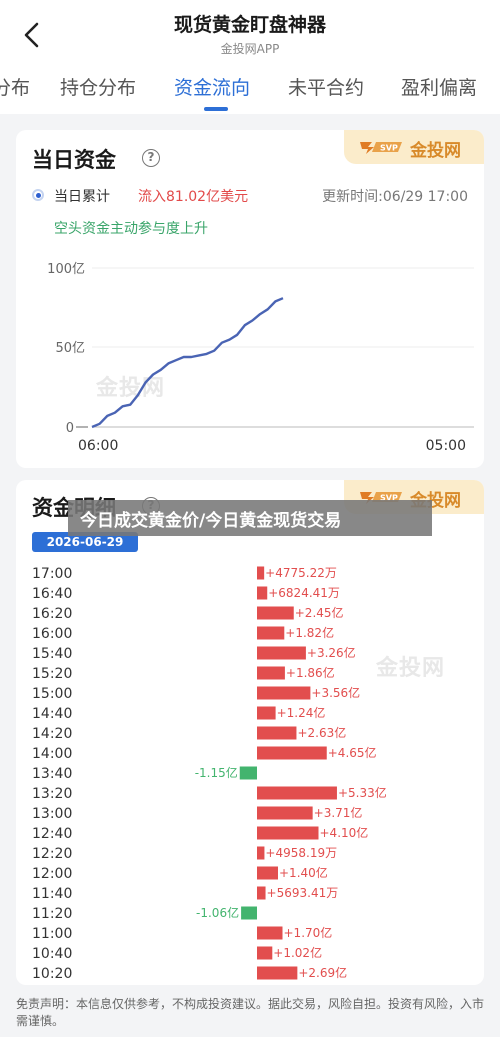 The image size is (500, 1037). Describe the element at coordinates (338, 812) in the screenshot. I see `bar-value-label: +3.71亿` at that location.